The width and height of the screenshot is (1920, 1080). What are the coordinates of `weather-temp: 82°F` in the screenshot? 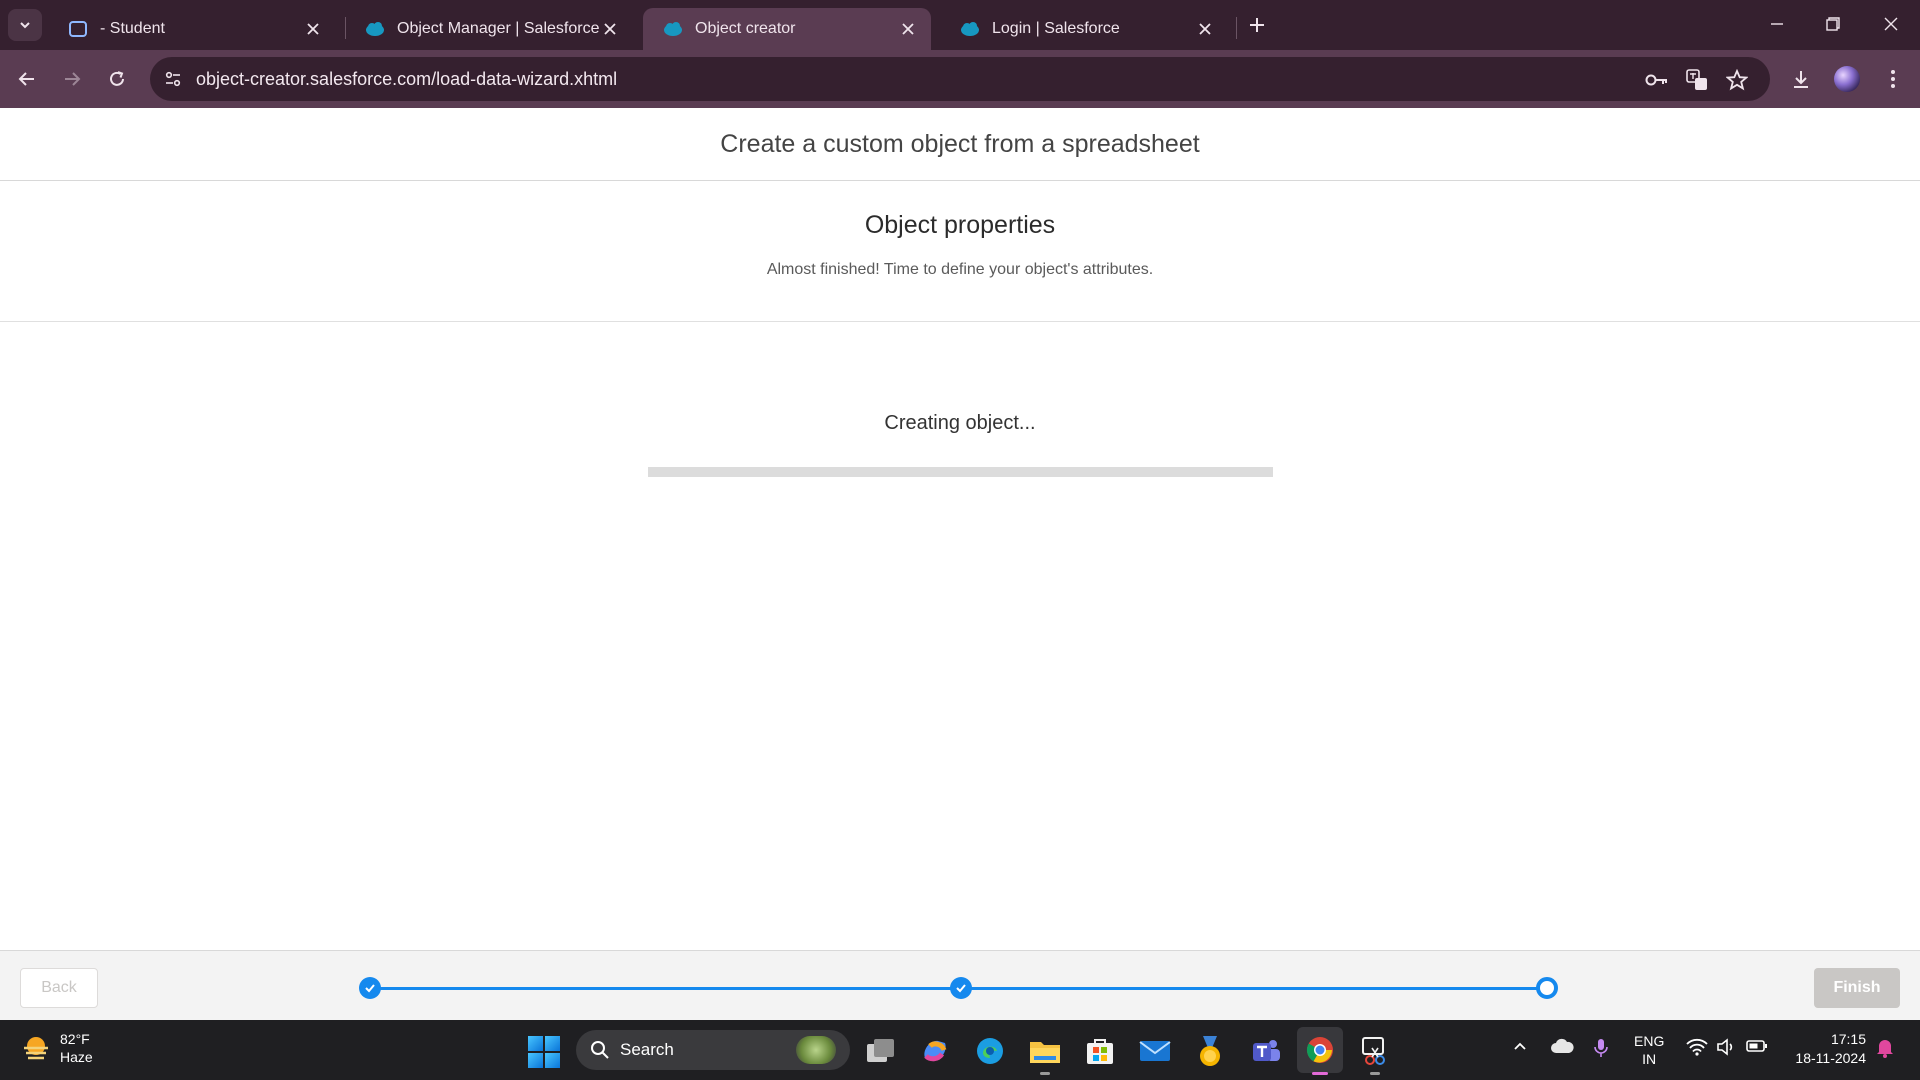 It's located at (75, 1039).